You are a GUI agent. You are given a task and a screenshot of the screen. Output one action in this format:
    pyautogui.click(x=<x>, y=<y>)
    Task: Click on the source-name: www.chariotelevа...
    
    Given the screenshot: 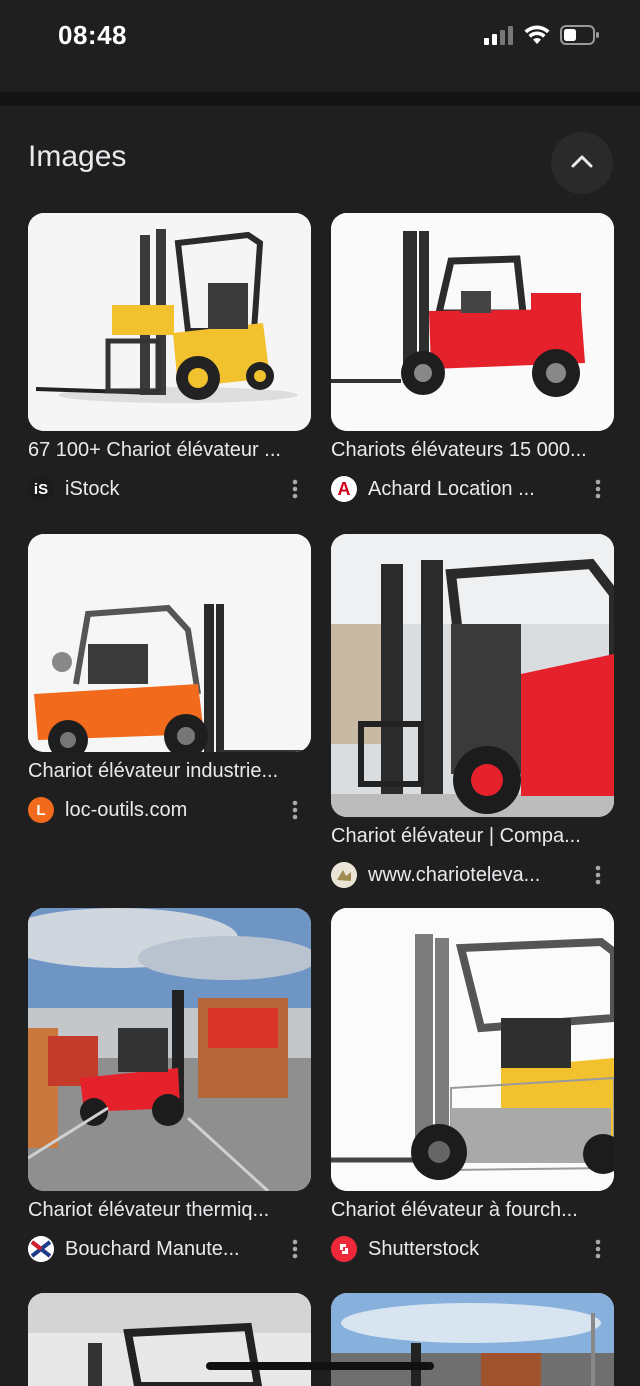 What is the action you would take?
    pyautogui.click(x=454, y=874)
    